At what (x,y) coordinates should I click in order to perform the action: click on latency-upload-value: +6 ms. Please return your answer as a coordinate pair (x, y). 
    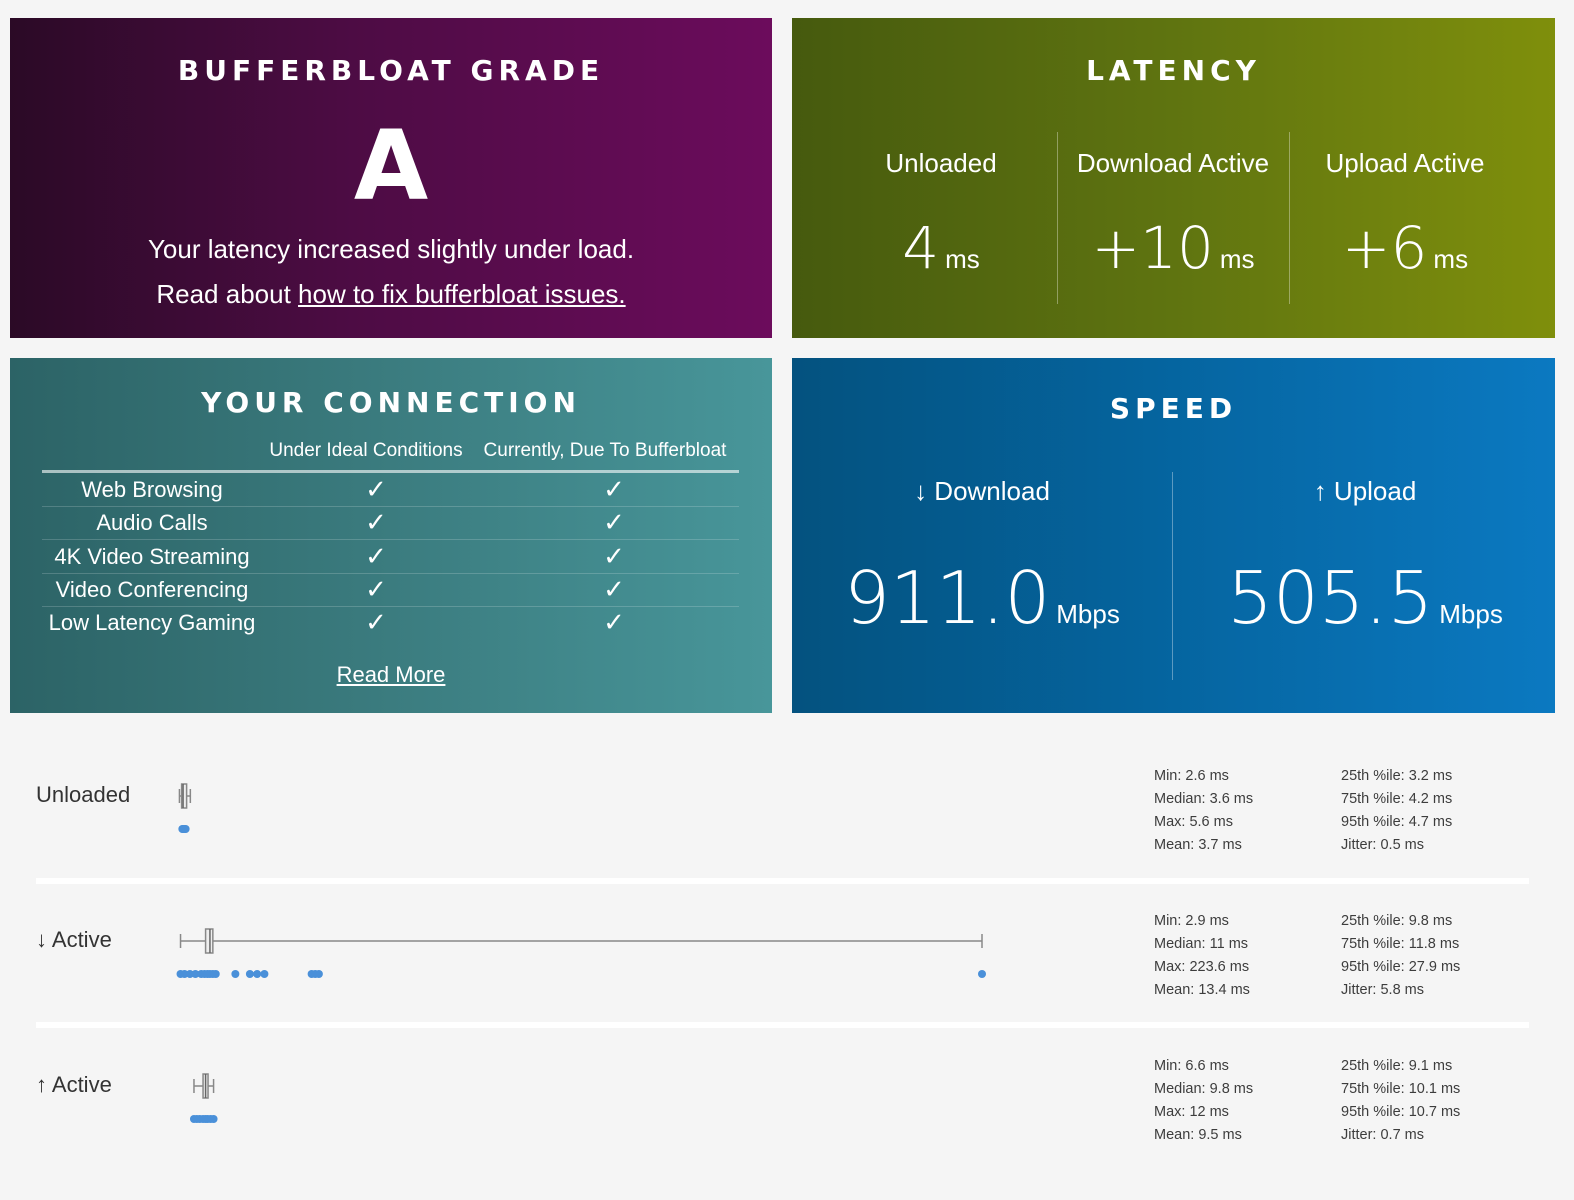
    Looking at the image, I should click on (1405, 248).